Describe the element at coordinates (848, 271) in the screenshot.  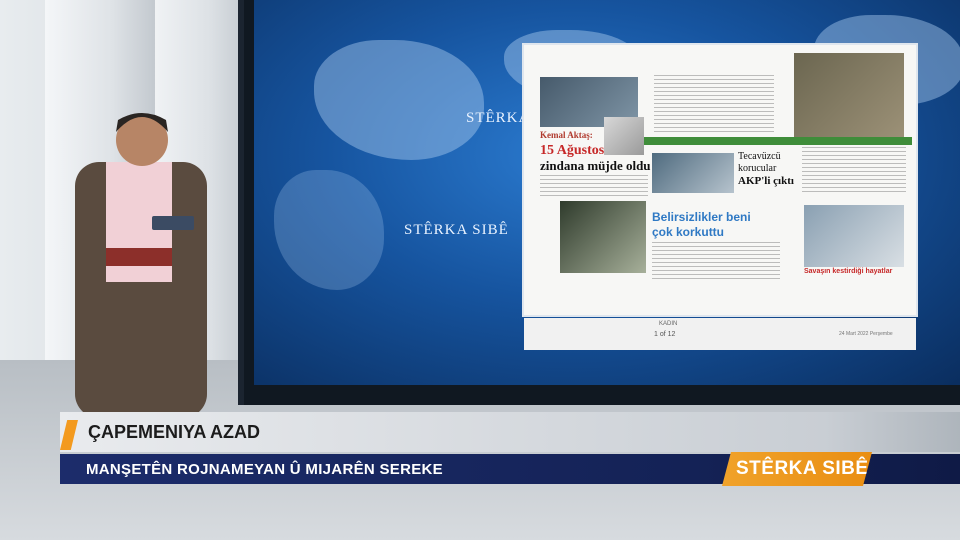
I see `headline-right: Savaşın kestirdiği hayatlar` at that location.